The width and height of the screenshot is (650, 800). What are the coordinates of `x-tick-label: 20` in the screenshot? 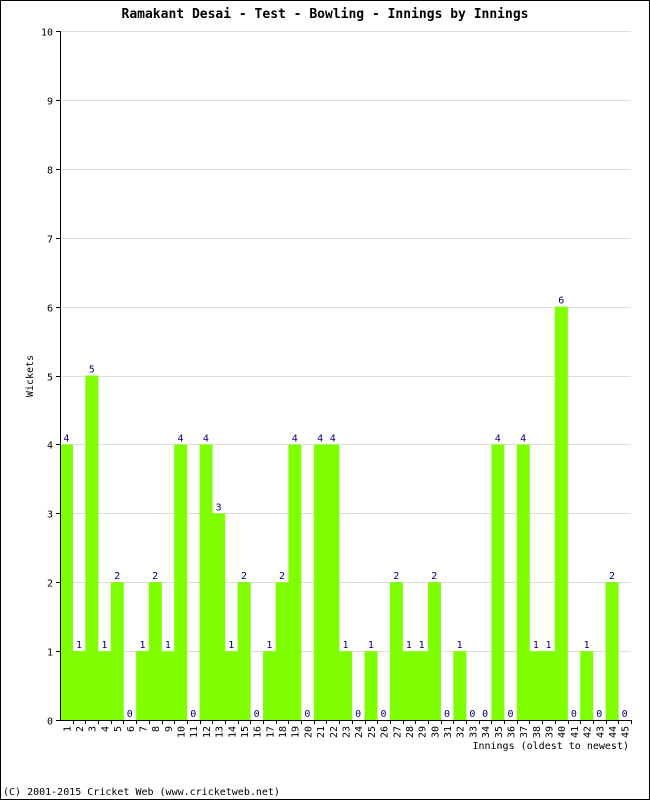 It's located at (308, 732).